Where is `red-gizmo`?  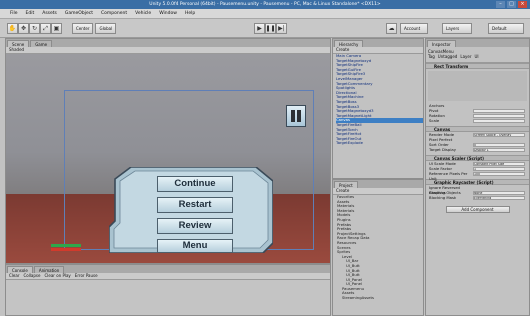 red-gizmo is located at coordinates (66, 249).